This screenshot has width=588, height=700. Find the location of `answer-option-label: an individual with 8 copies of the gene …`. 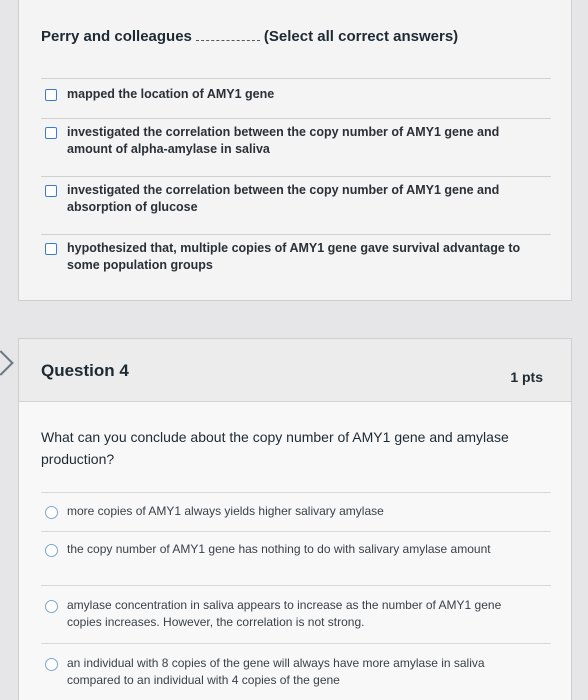

answer-option-label: an individual with 8 copies of the gene … is located at coordinates (276, 671).